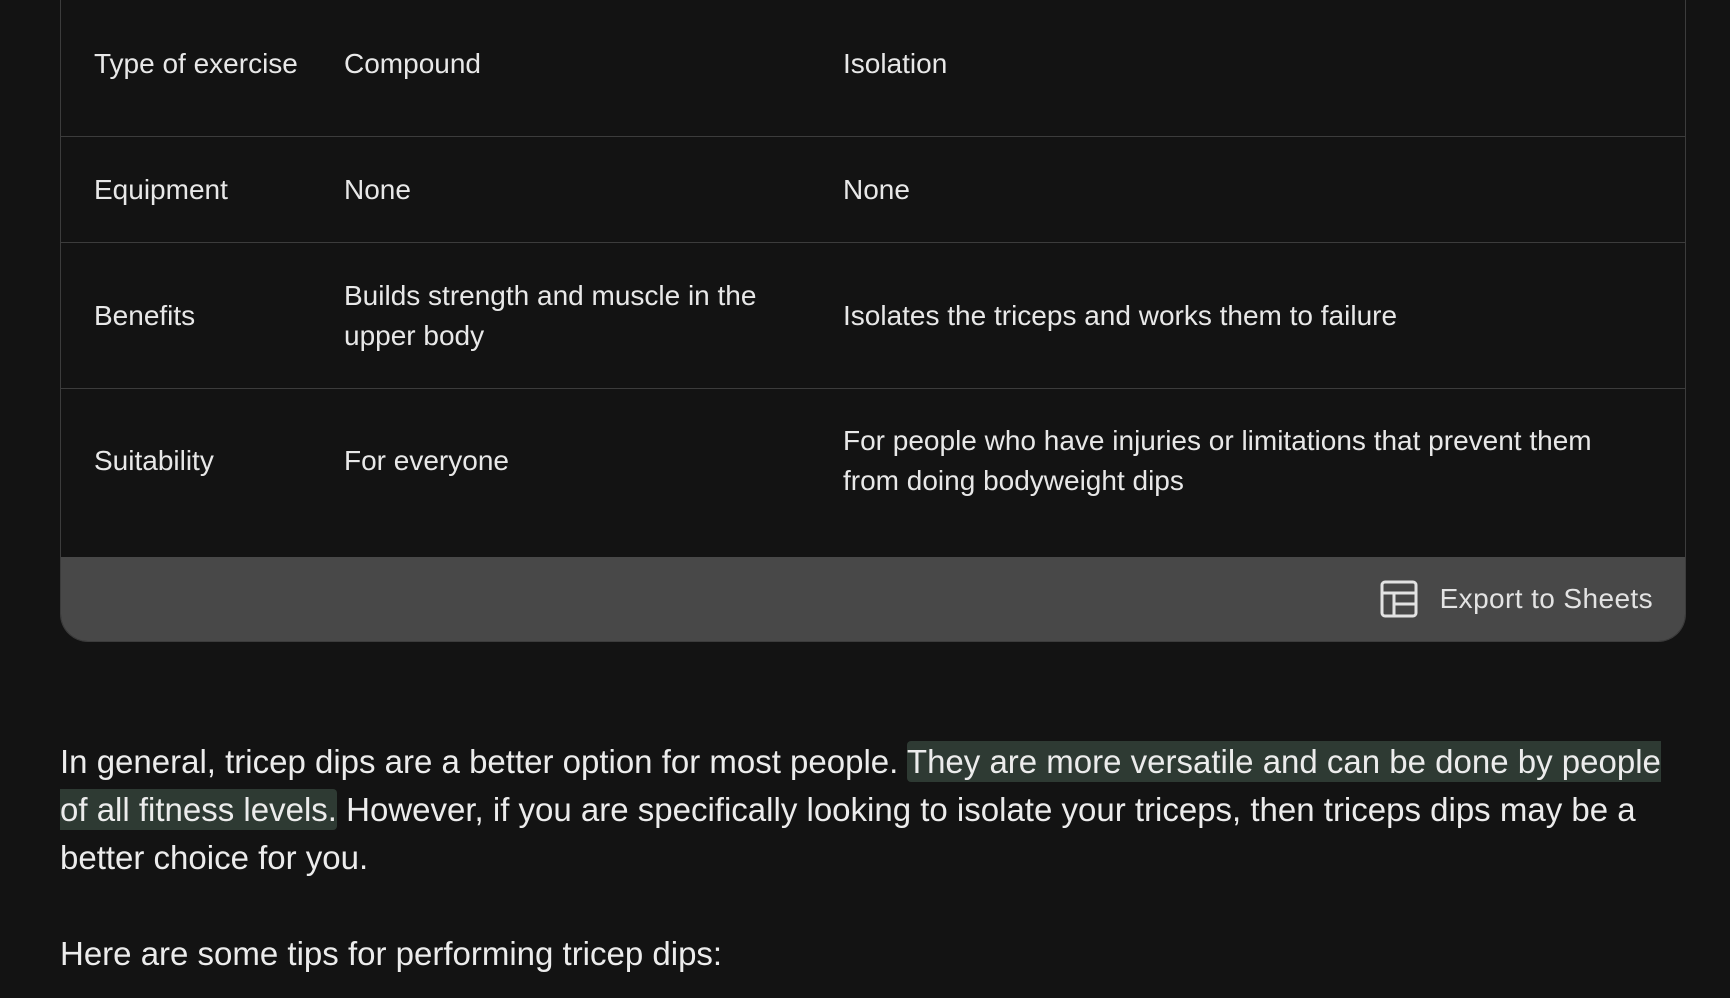 The image size is (1730, 998). I want to click on table-cell: For everyone, so click(560, 461).